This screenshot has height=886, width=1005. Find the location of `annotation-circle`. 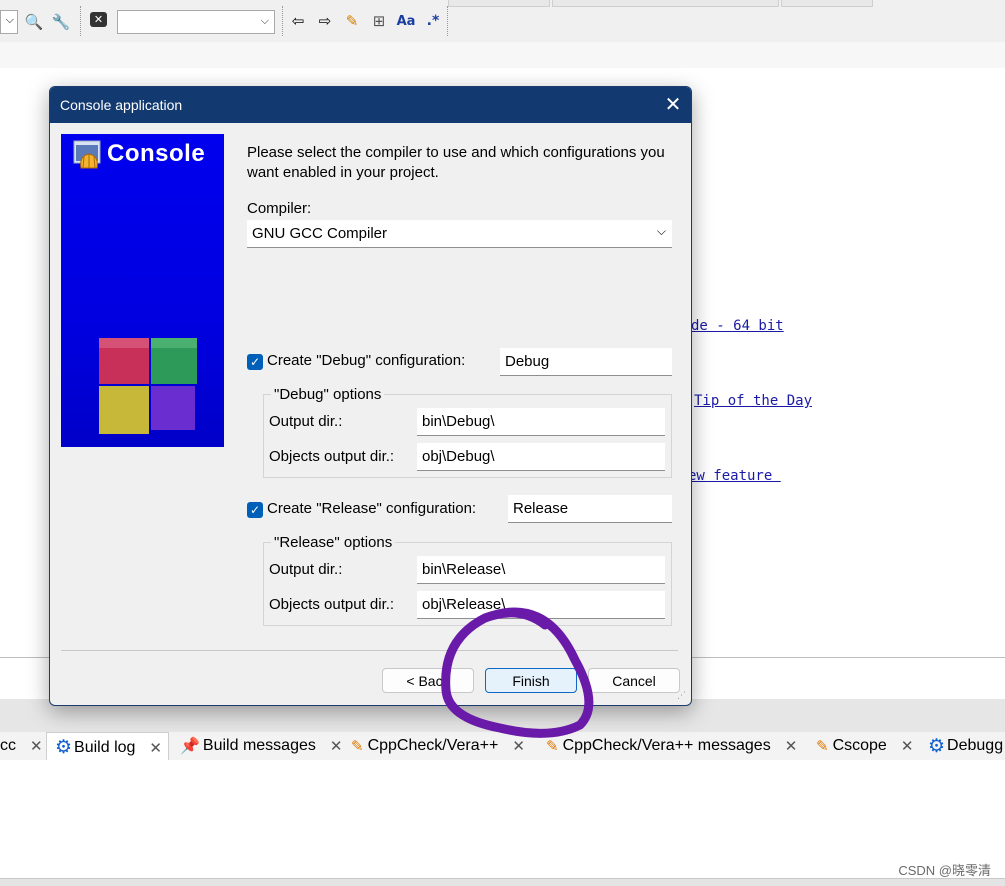

annotation-circle is located at coordinates (517, 672).